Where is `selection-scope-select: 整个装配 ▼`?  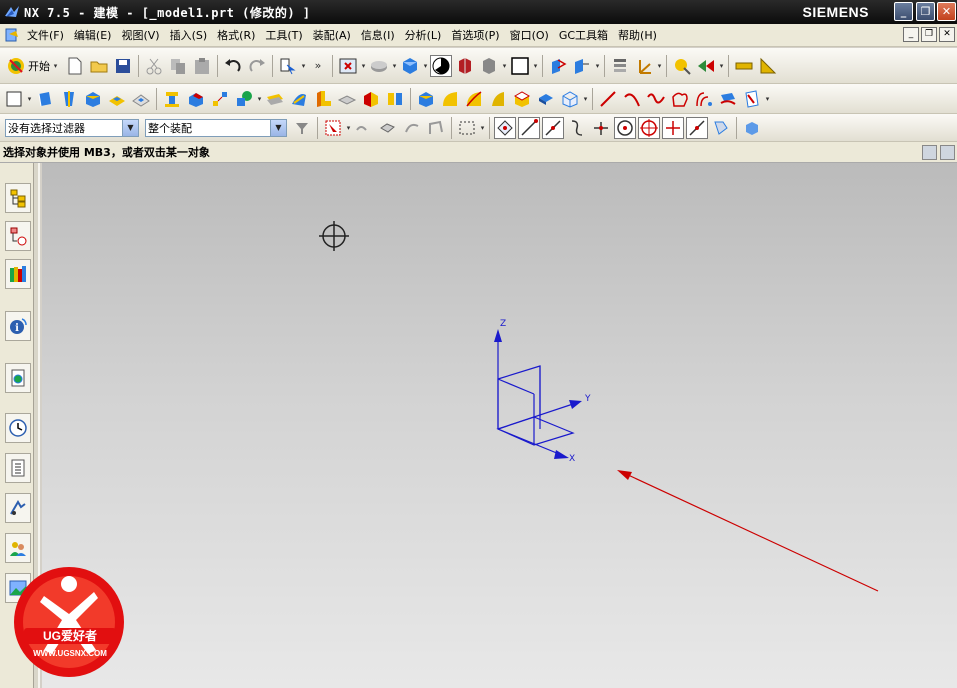
selection-scope-select: 整个装配 ▼ is located at coordinates (216, 127).